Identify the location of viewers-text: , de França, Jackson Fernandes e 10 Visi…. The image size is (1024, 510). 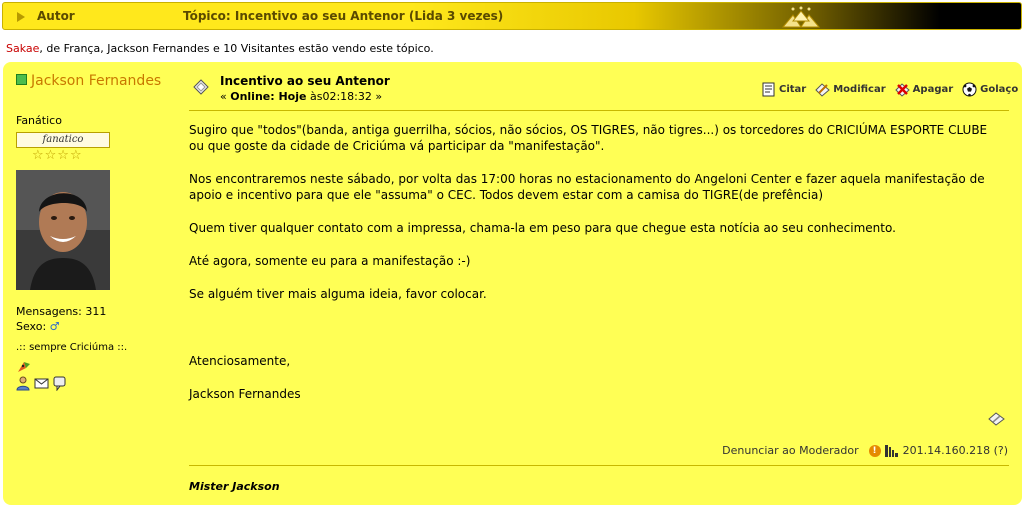
(236, 48).